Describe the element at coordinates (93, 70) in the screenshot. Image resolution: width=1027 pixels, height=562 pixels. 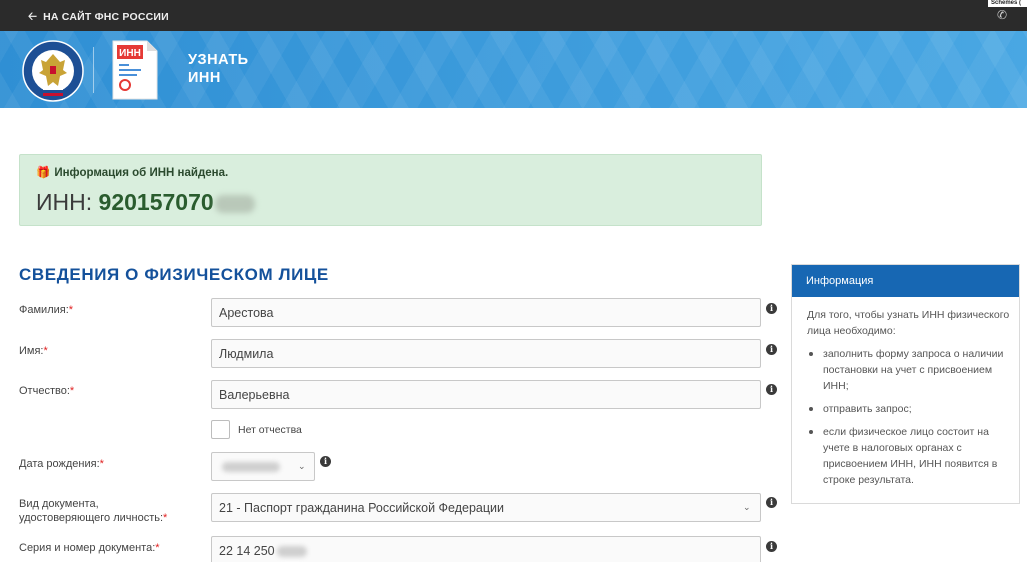
I see `banner-divider` at that location.